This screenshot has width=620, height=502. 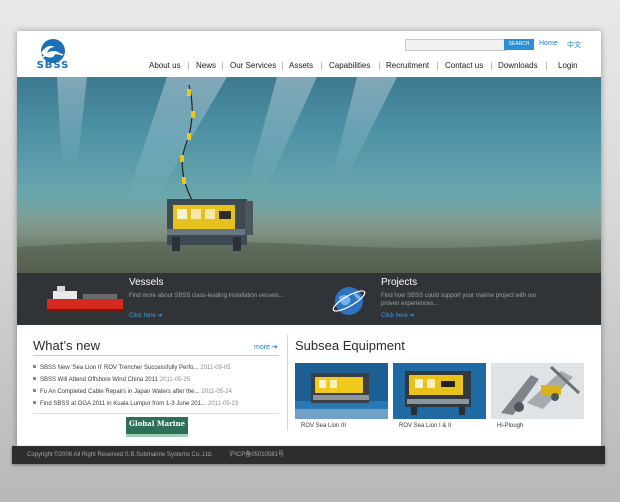 I want to click on globe-icon, so click(x=349, y=301).